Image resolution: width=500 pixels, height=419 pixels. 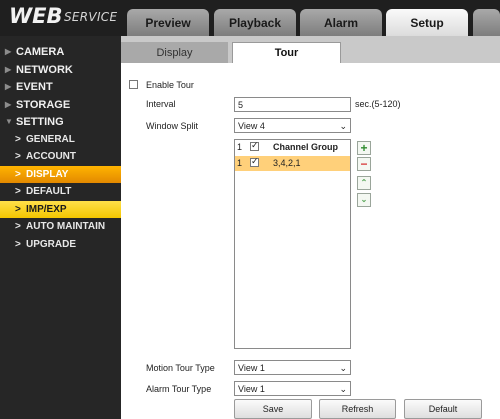 I want to click on tab-alarm: Alarm, so click(x=341, y=22).